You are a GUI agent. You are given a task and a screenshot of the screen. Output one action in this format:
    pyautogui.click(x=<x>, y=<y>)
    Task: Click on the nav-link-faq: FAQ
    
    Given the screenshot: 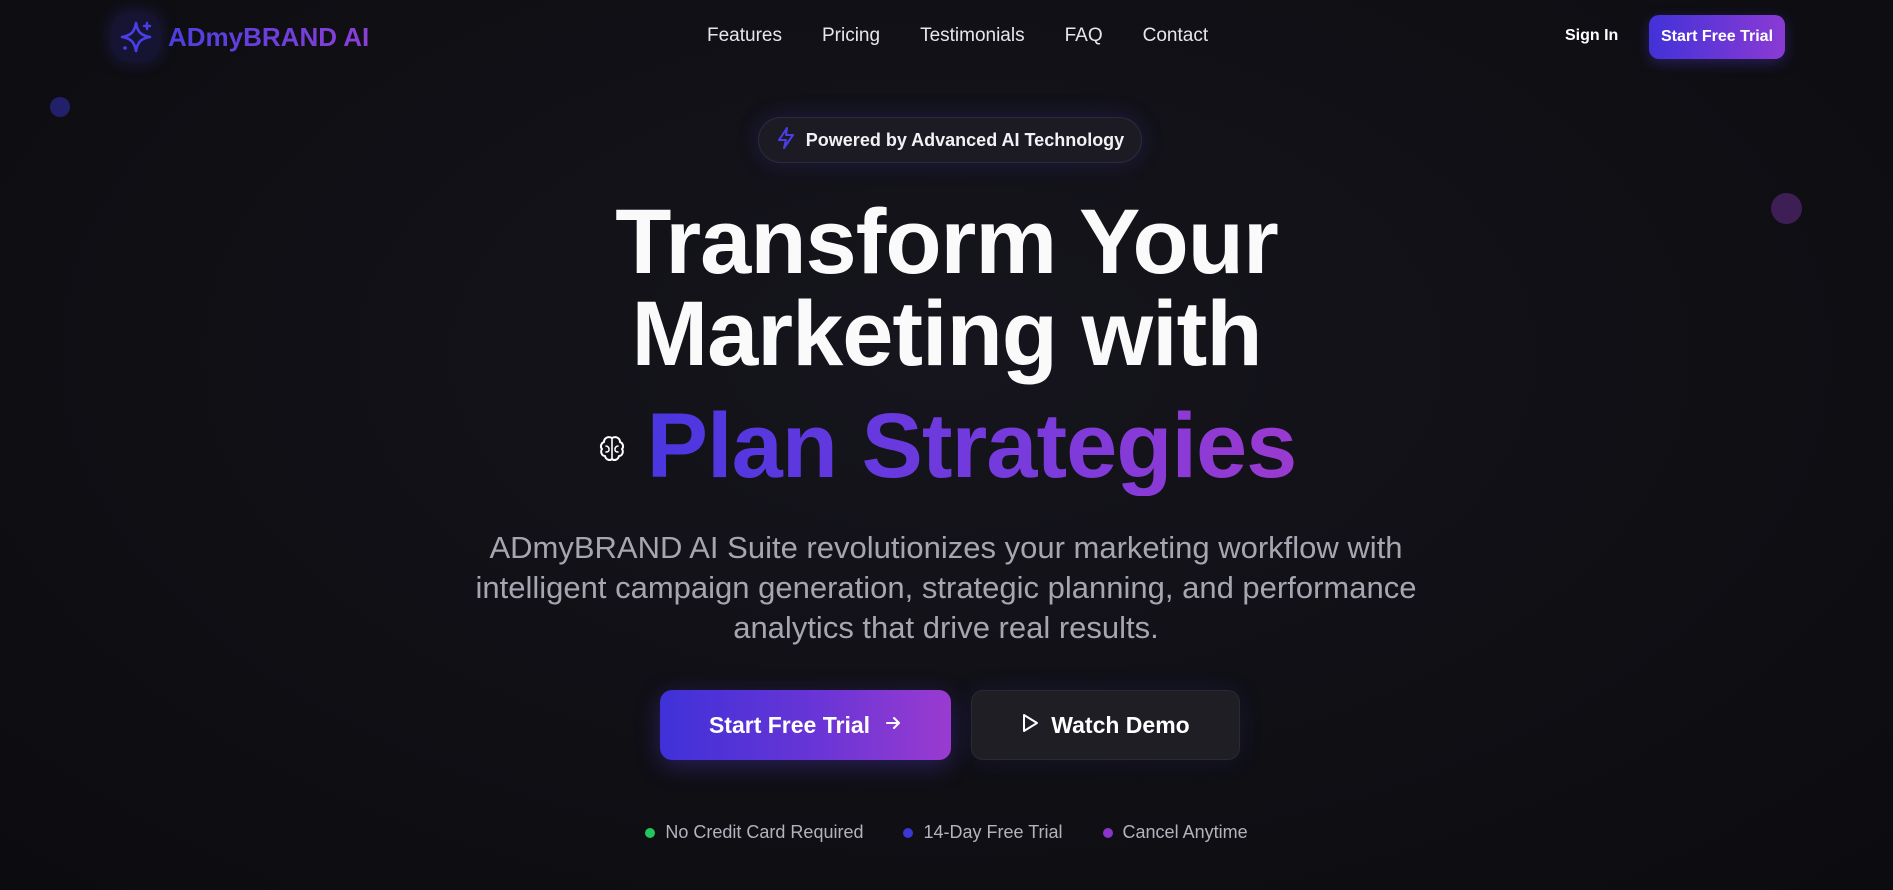 What is the action you would take?
    pyautogui.click(x=1084, y=36)
    